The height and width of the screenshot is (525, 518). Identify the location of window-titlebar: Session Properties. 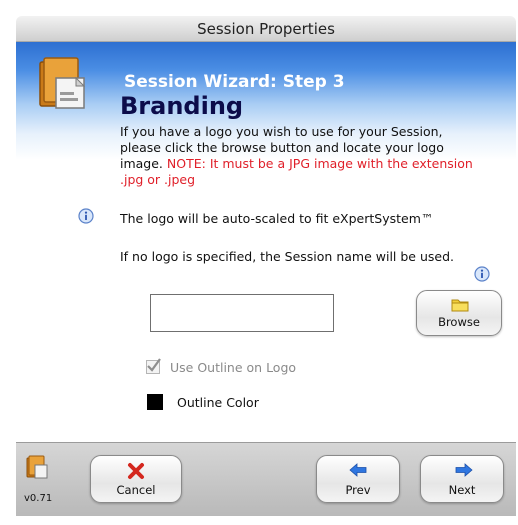
(266, 29).